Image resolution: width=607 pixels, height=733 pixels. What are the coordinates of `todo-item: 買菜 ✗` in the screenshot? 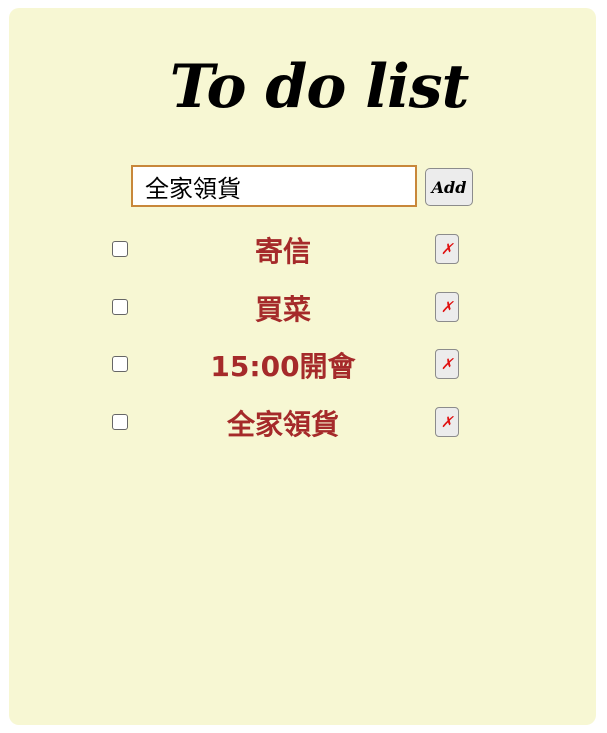 It's located at (302, 315).